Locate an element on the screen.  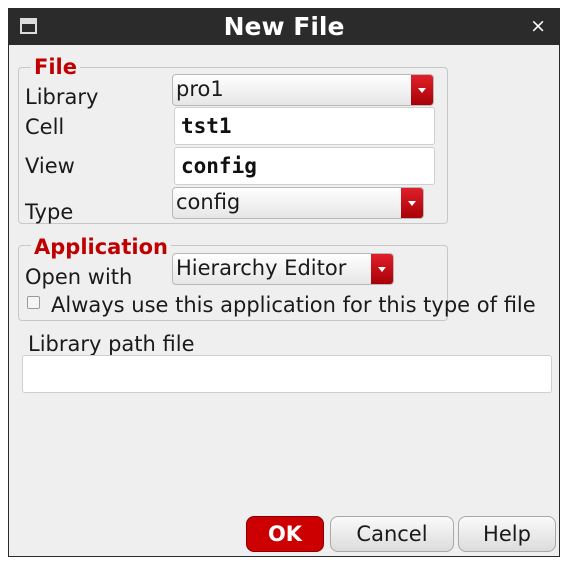
cell-field is located at coordinates (304, 126).